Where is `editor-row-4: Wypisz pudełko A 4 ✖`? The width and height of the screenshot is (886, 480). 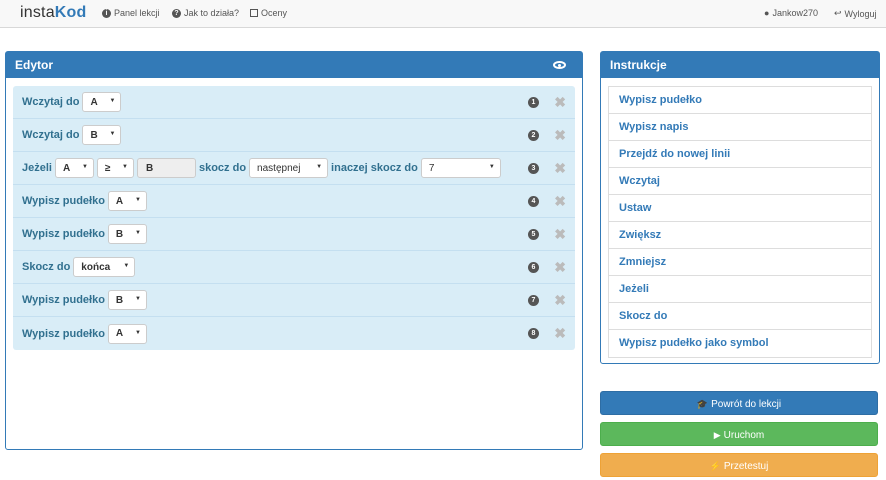 editor-row-4: Wypisz pudełko A 4 ✖ is located at coordinates (294, 201).